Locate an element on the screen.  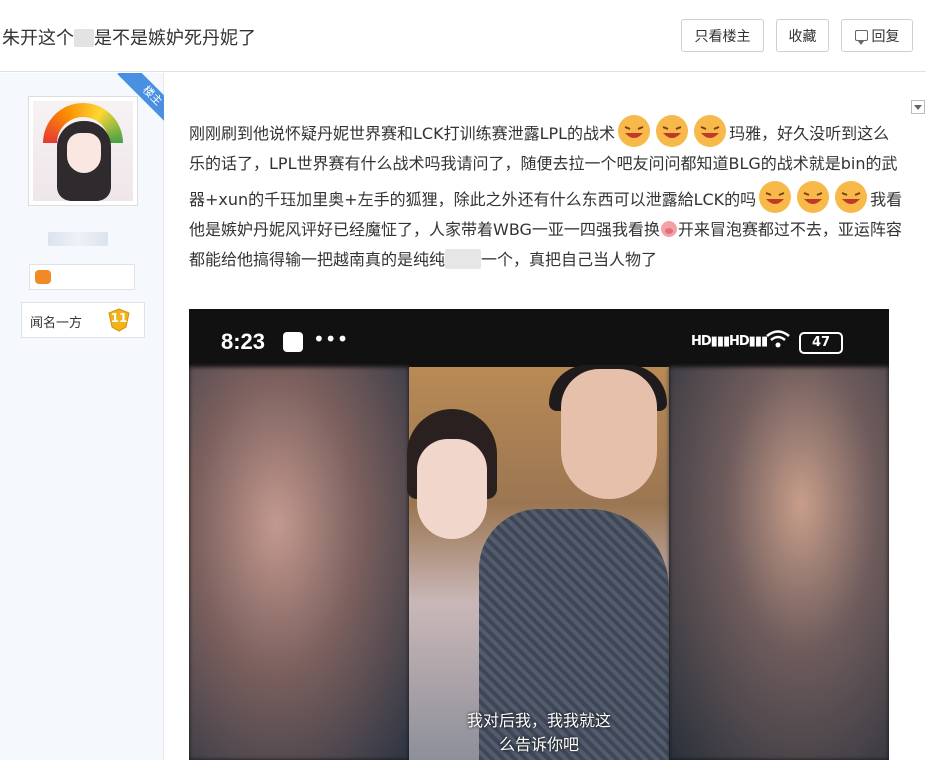
reply-label: 回复 is located at coordinates (885, 36).